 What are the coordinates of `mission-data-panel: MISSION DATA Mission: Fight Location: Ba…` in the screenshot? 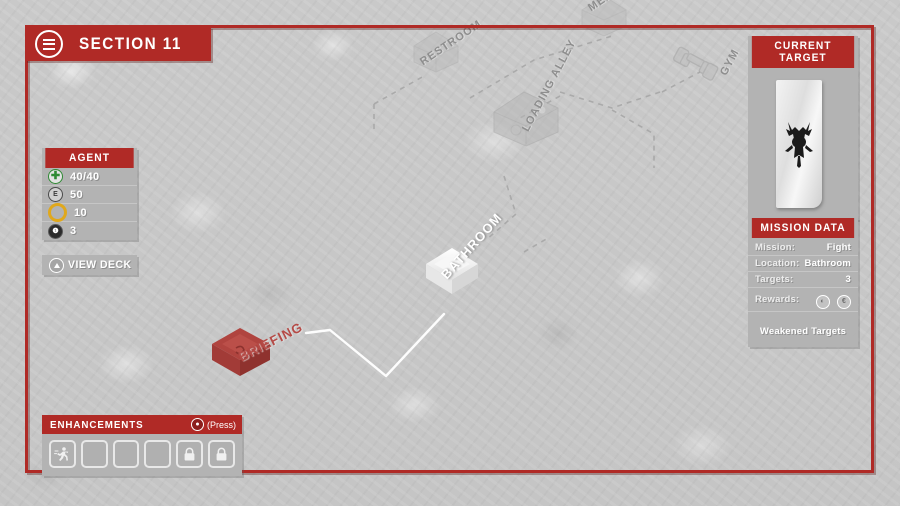 It's located at (803, 282).